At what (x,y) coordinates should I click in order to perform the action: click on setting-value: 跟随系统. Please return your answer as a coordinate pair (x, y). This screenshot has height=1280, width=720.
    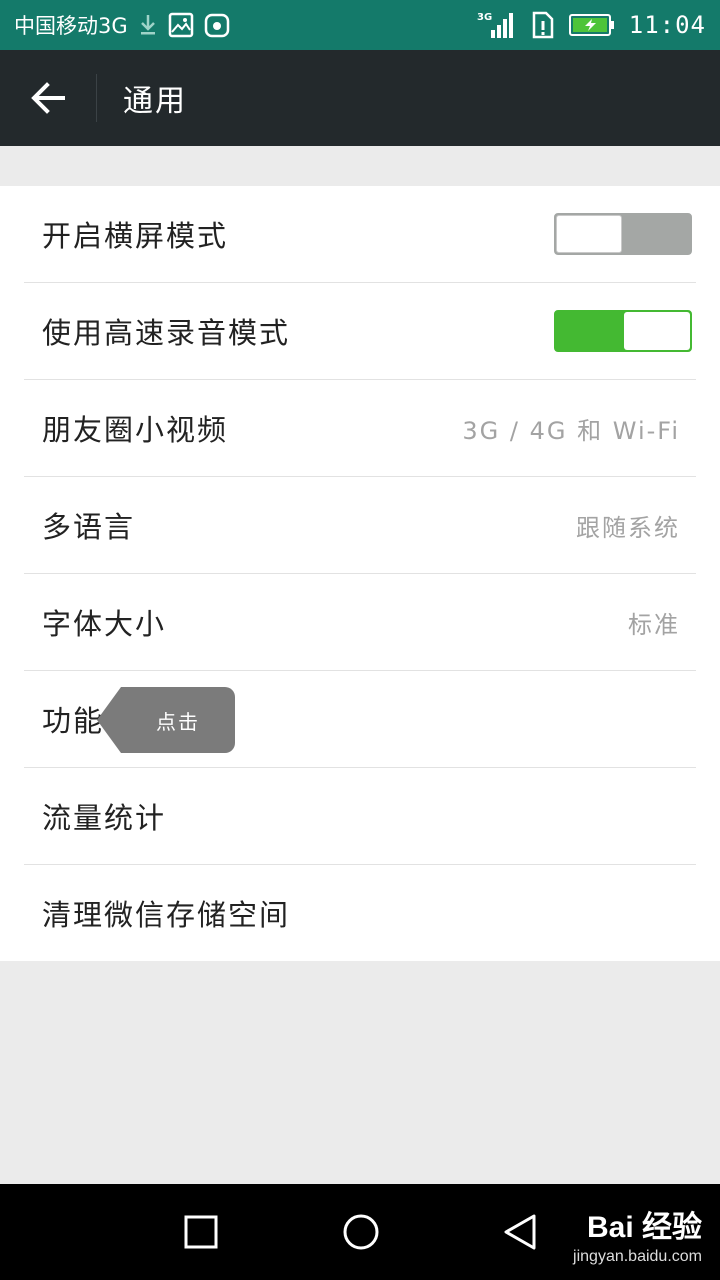
    Looking at the image, I should click on (628, 527).